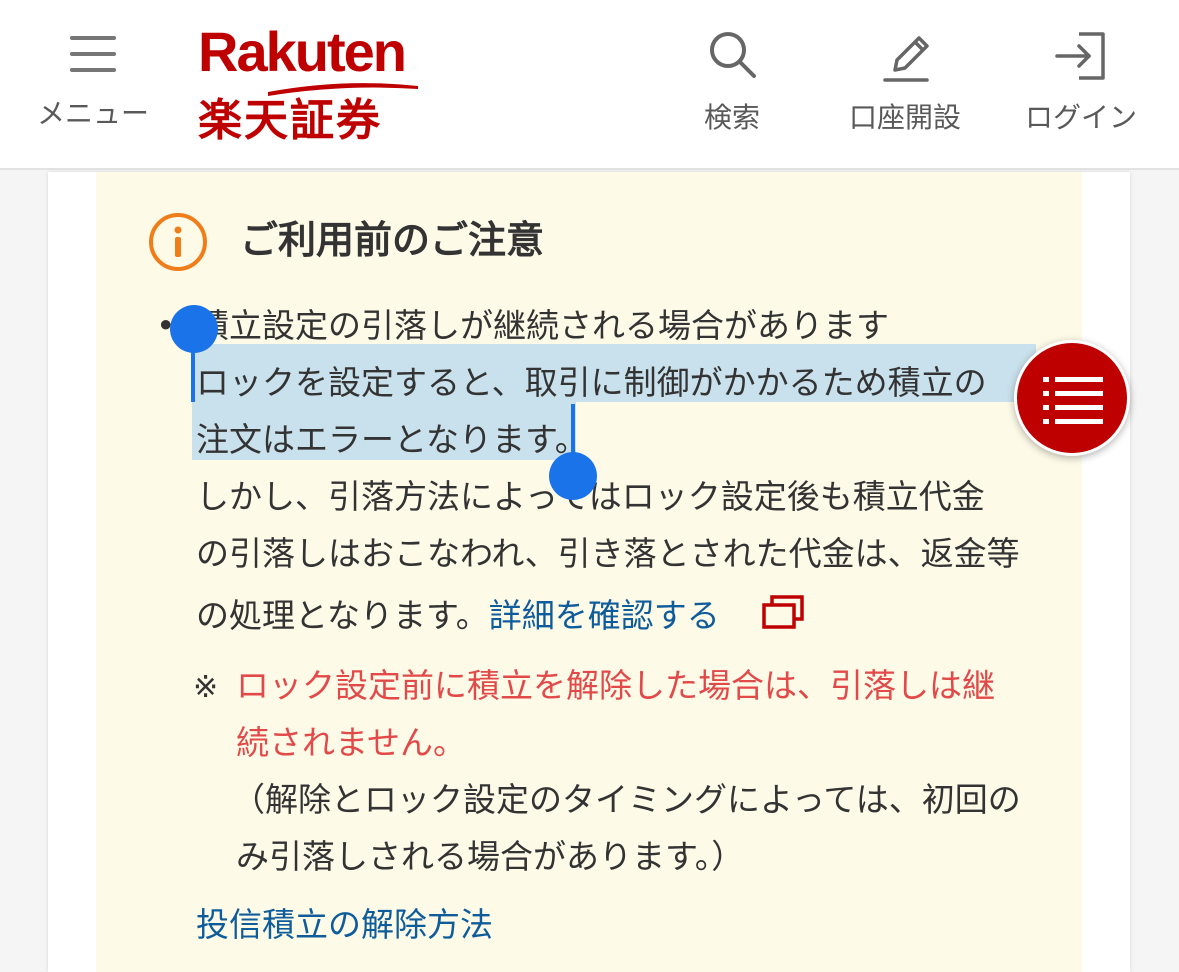 The image size is (1179, 972). Describe the element at coordinates (490, 856) in the screenshot. I see `note-line: み引落しされる場合があります。）` at that location.